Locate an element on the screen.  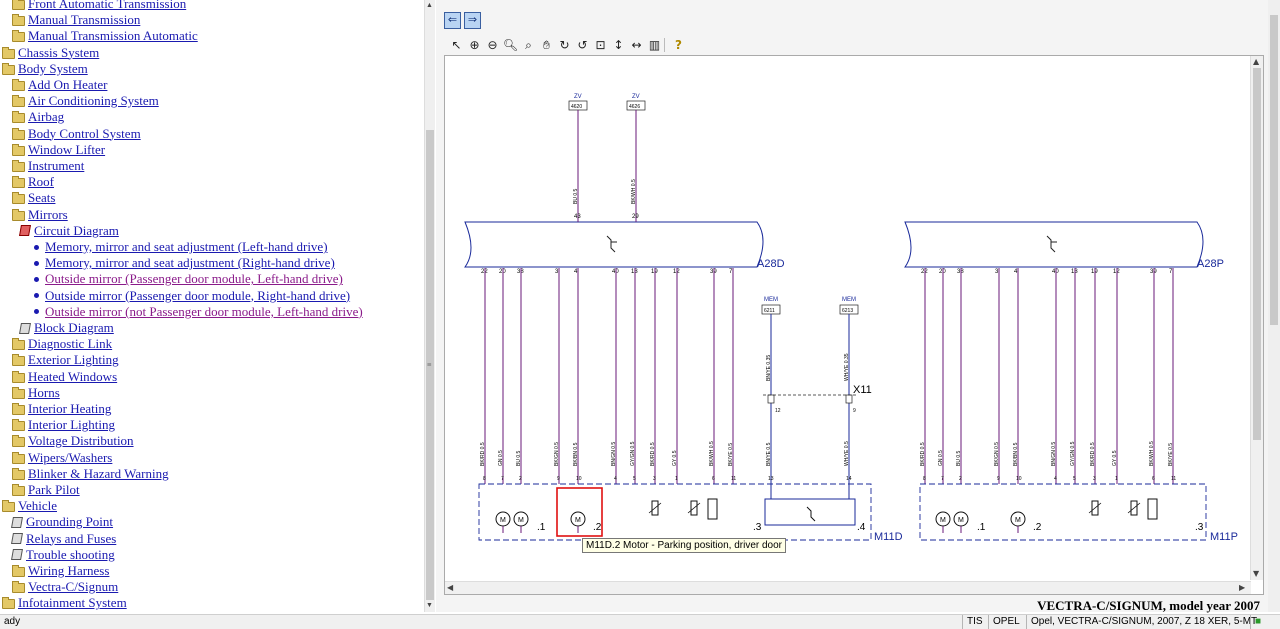
measure-icon: ▥ is located at coordinates (654, 45).